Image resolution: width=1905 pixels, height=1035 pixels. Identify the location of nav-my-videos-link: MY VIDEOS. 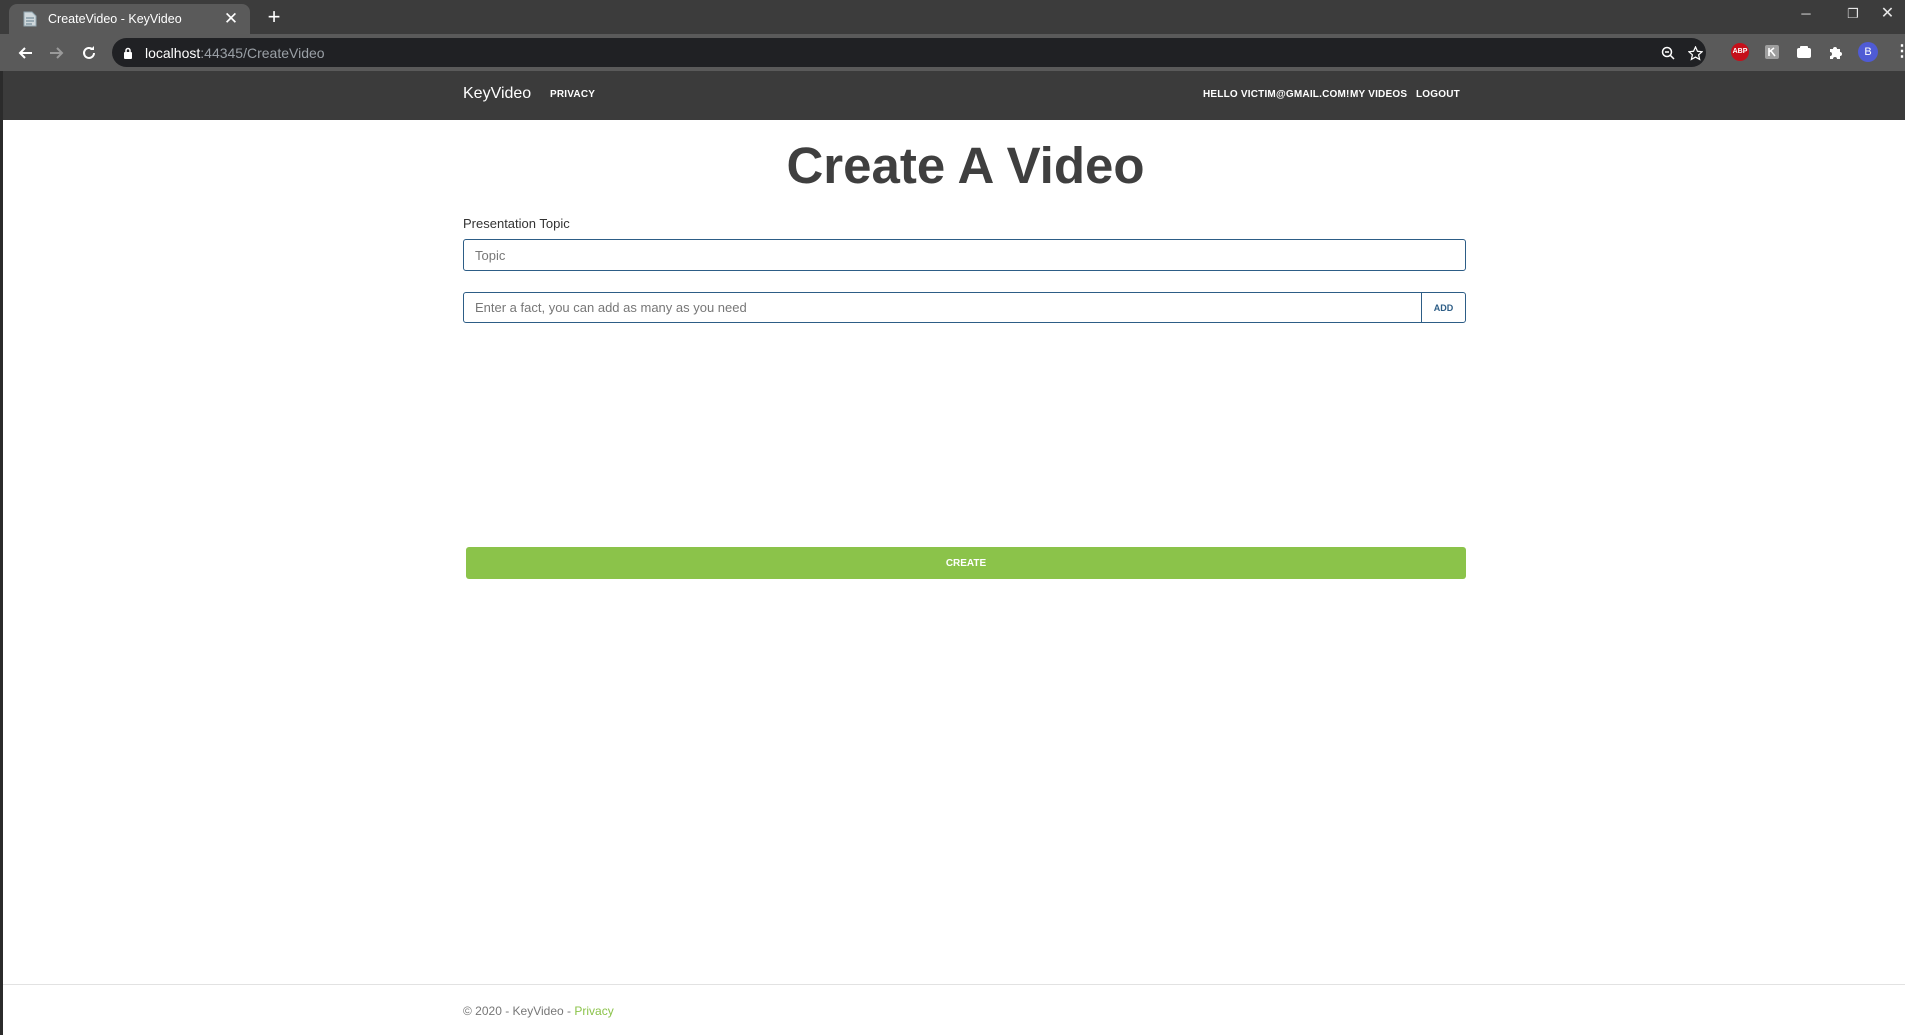
(1378, 94).